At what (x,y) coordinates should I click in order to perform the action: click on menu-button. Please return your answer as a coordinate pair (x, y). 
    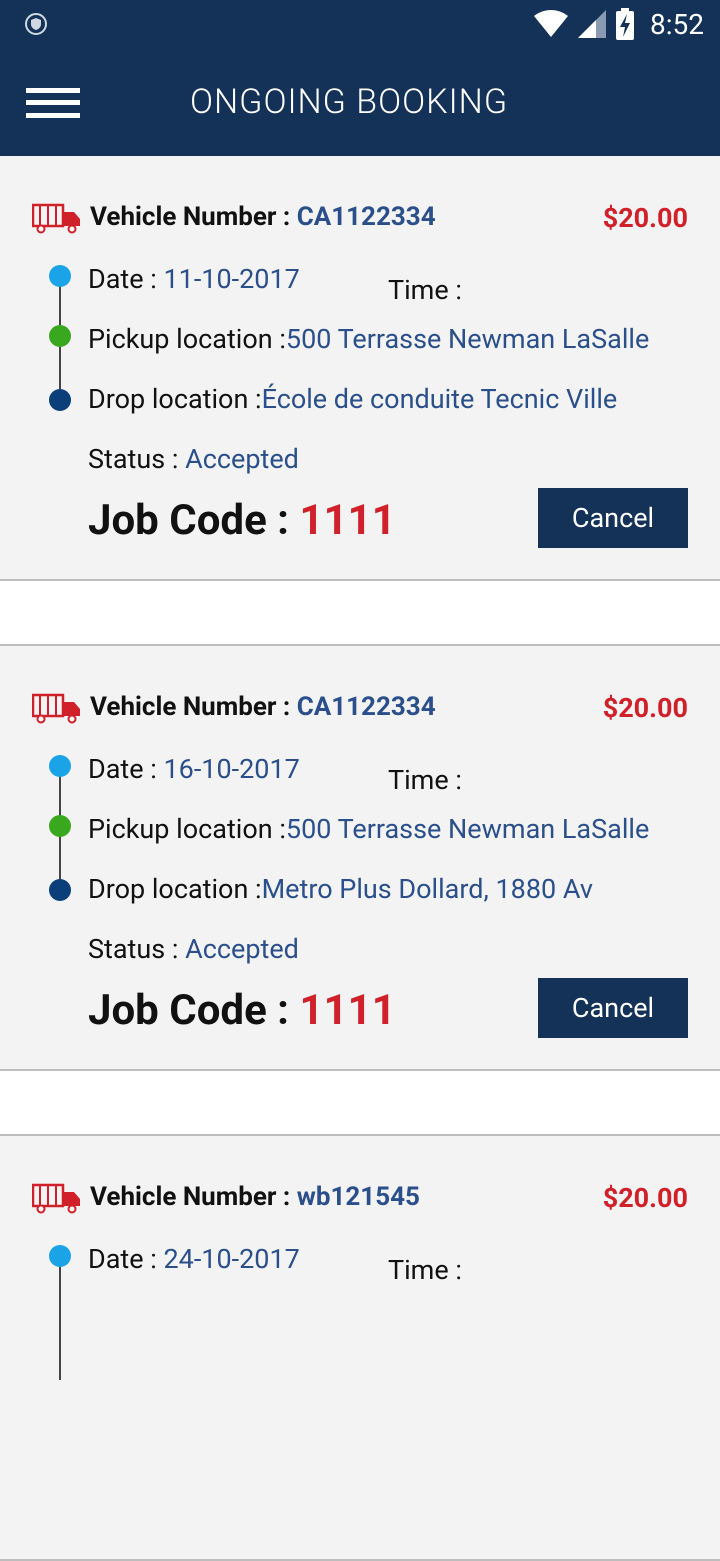
    Looking at the image, I should click on (53, 104).